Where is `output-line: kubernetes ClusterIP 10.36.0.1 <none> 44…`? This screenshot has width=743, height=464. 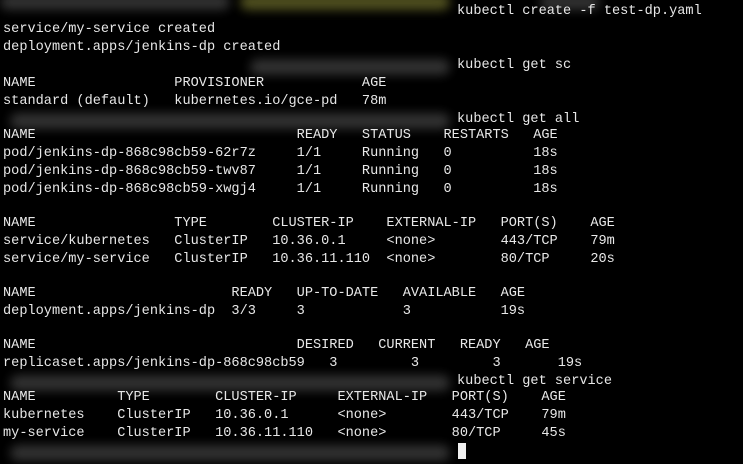 output-line: kubernetes ClusterIP 10.36.0.1 <none> 44… is located at coordinates (284, 415).